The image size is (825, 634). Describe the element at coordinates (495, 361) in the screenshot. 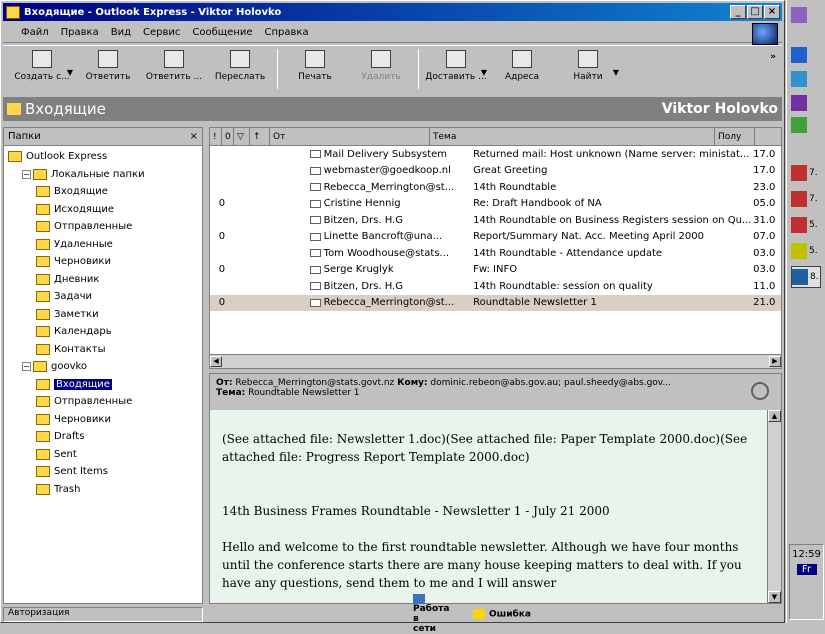

I see `horizontal-scrollbar: ◀ ▶` at that location.